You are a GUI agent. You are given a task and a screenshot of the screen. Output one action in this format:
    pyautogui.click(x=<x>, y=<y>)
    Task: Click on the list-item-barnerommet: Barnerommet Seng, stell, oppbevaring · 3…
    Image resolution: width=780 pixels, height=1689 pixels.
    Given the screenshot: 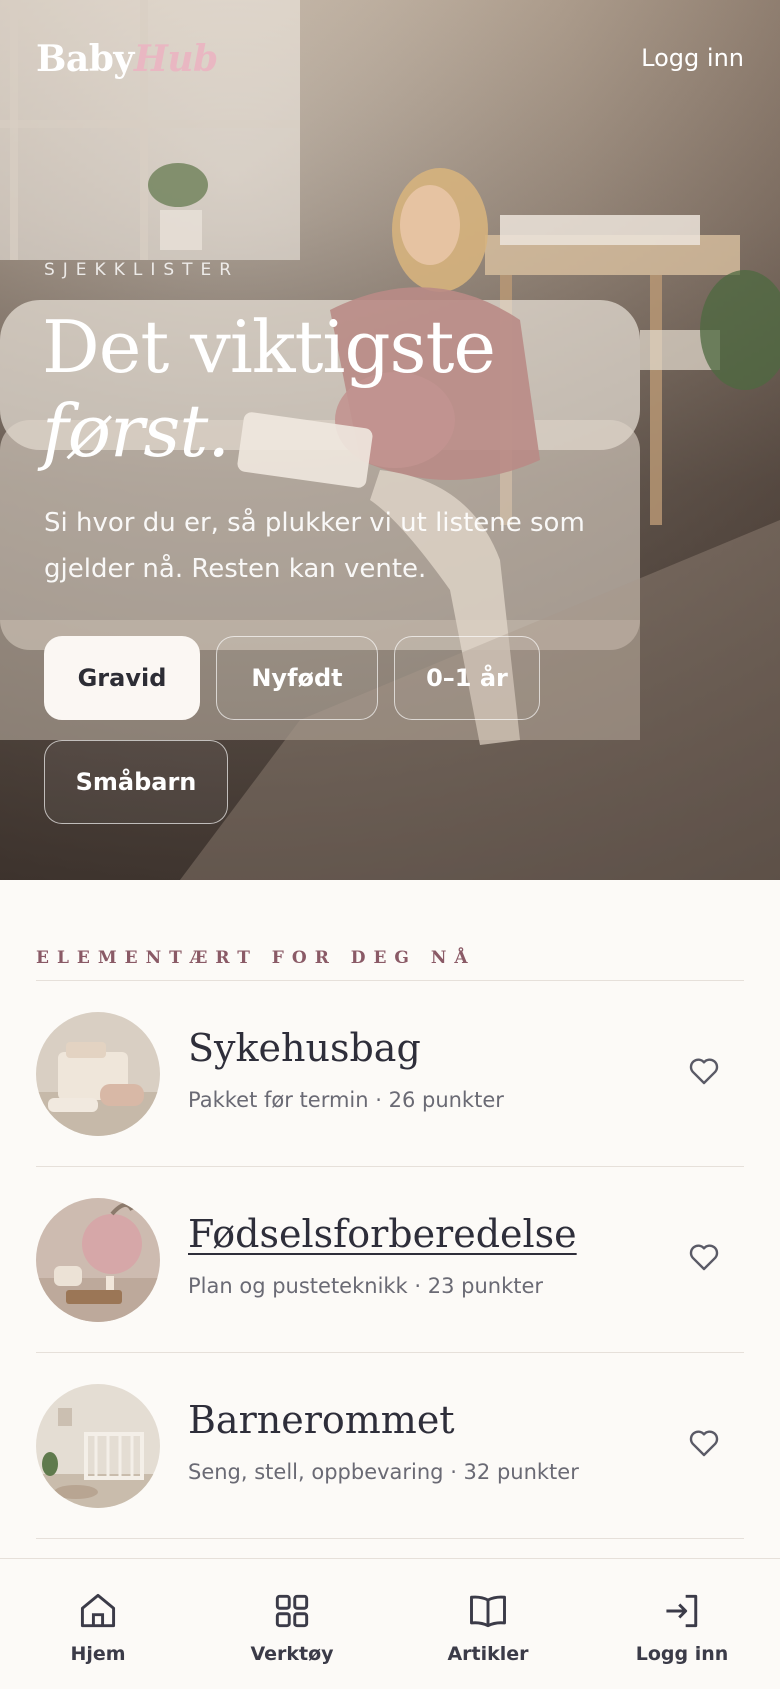 What is the action you would take?
    pyautogui.click(x=390, y=1448)
    